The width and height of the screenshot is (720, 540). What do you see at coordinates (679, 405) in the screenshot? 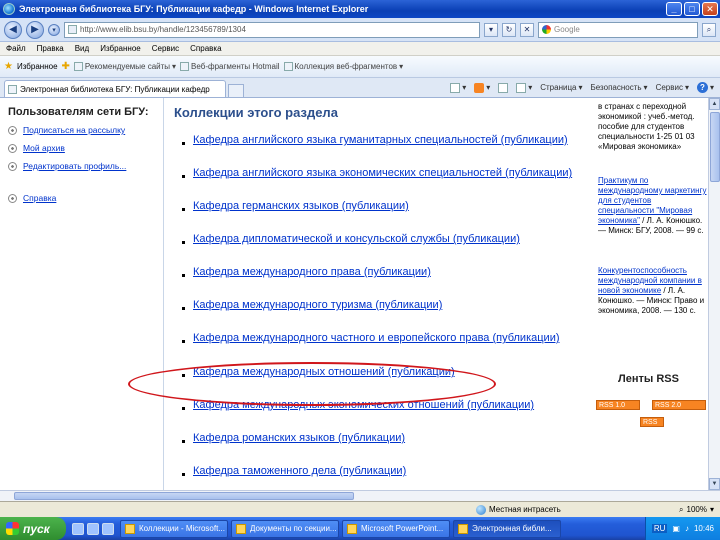
I see `rss-2-button: RSS 2.0` at bounding box center [679, 405].